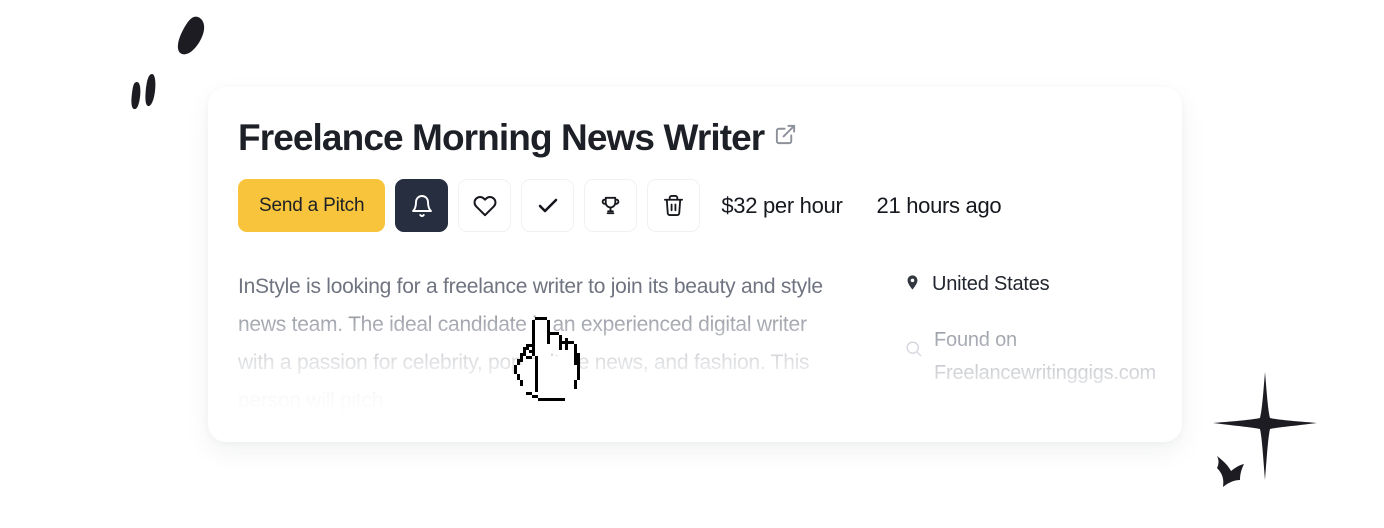 This screenshot has height=528, width=1384. Describe the element at coordinates (782, 205) in the screenshot. I see `rate-text: $32 per hour` at that location.